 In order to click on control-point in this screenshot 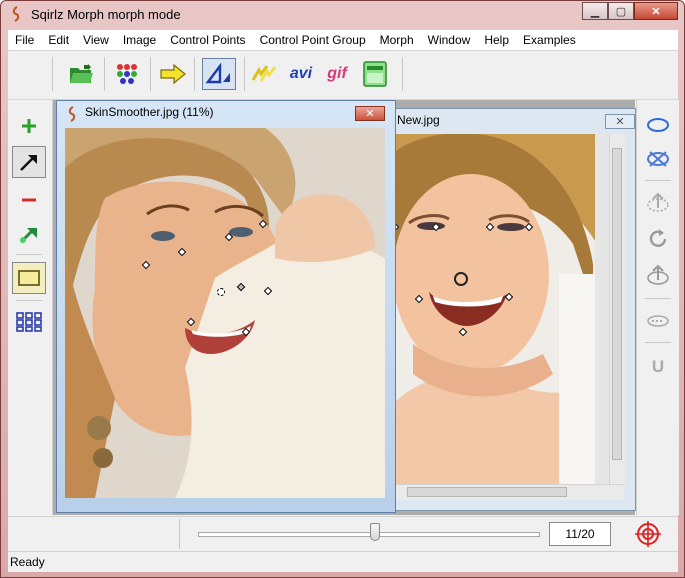, I will do `click(221, 292)`.